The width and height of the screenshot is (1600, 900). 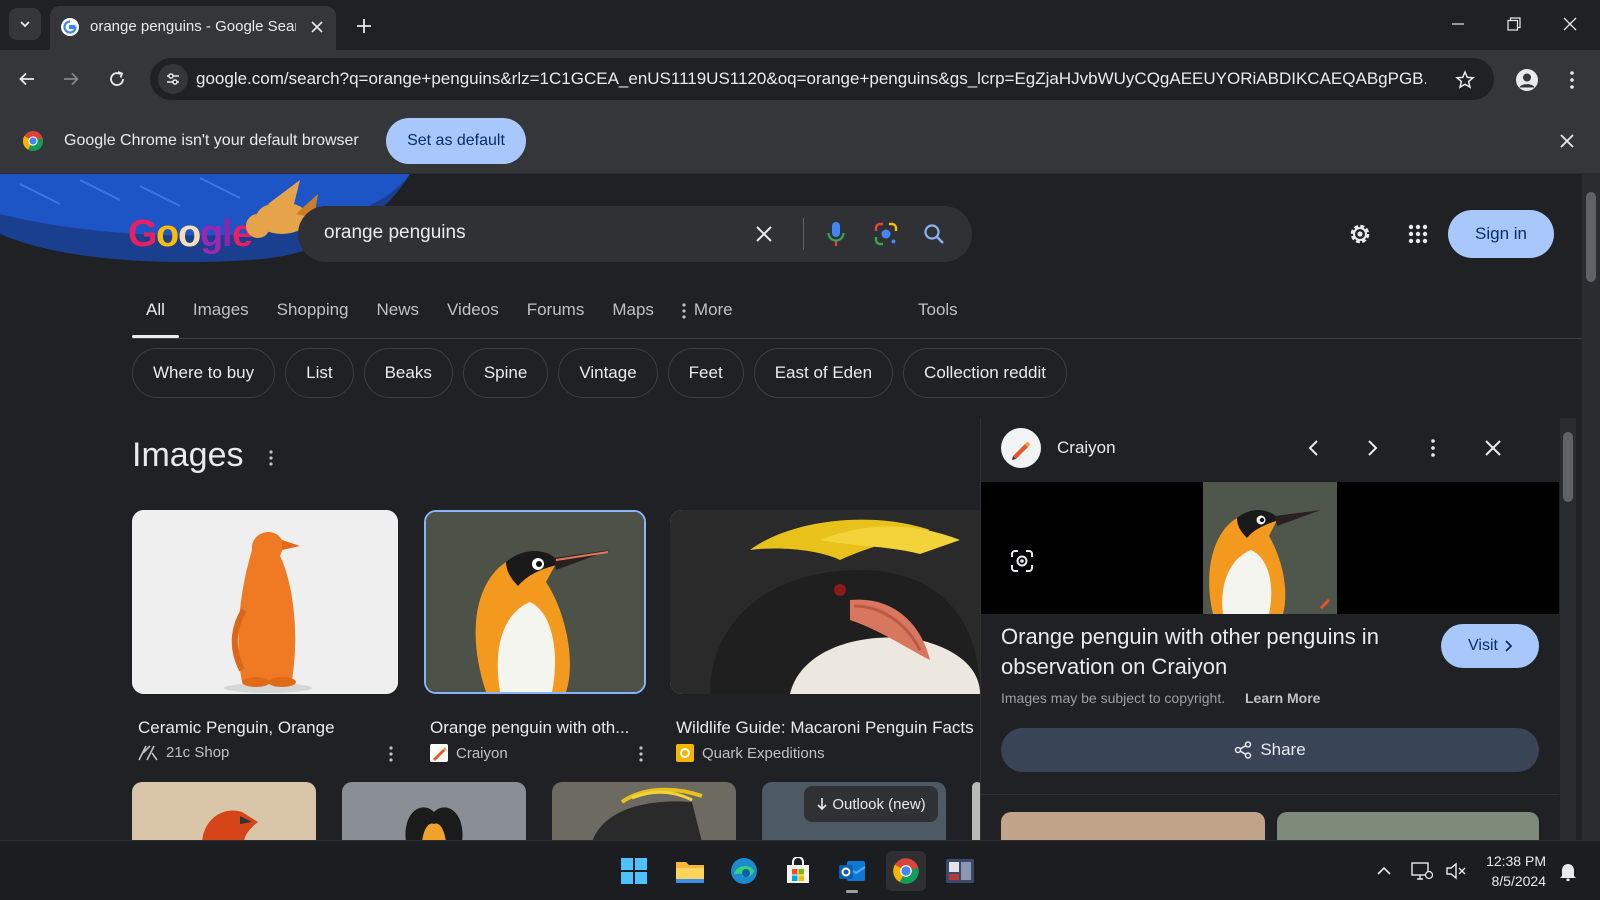 What do you see at coordinates (1567, 141) in the screenshot?
I see `infobar-close-button` at bounding box center [1567, 141].